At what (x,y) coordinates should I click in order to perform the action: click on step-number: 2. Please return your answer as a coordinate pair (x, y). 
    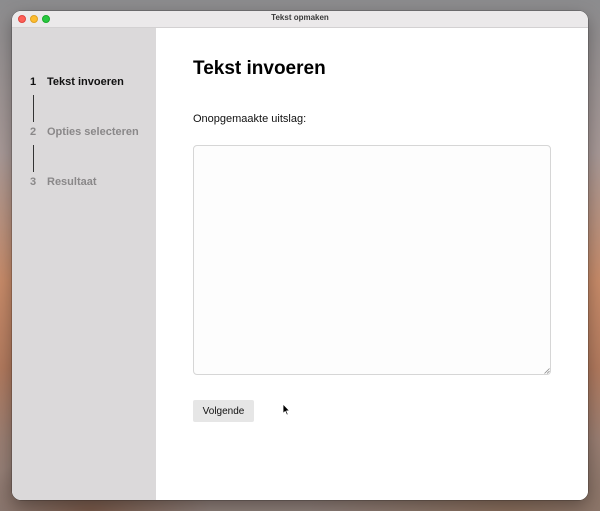
    Looking at the image, I should click on (33, 132).